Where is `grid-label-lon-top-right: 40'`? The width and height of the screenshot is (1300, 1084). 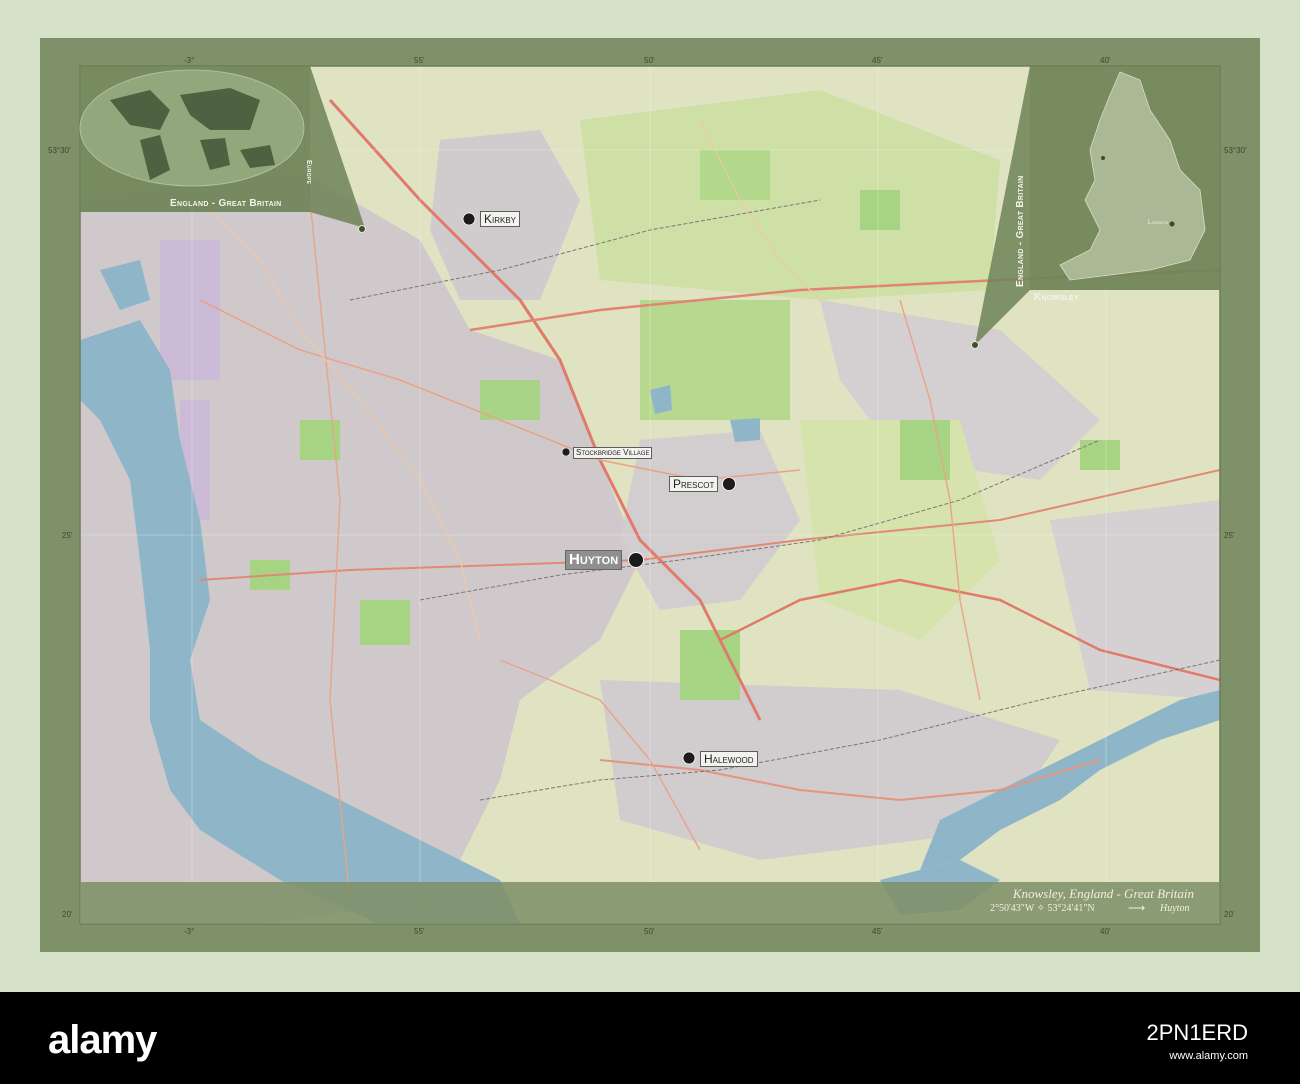
grid-label-lon-top-right: 40' is located at coordinates (1105, 60).